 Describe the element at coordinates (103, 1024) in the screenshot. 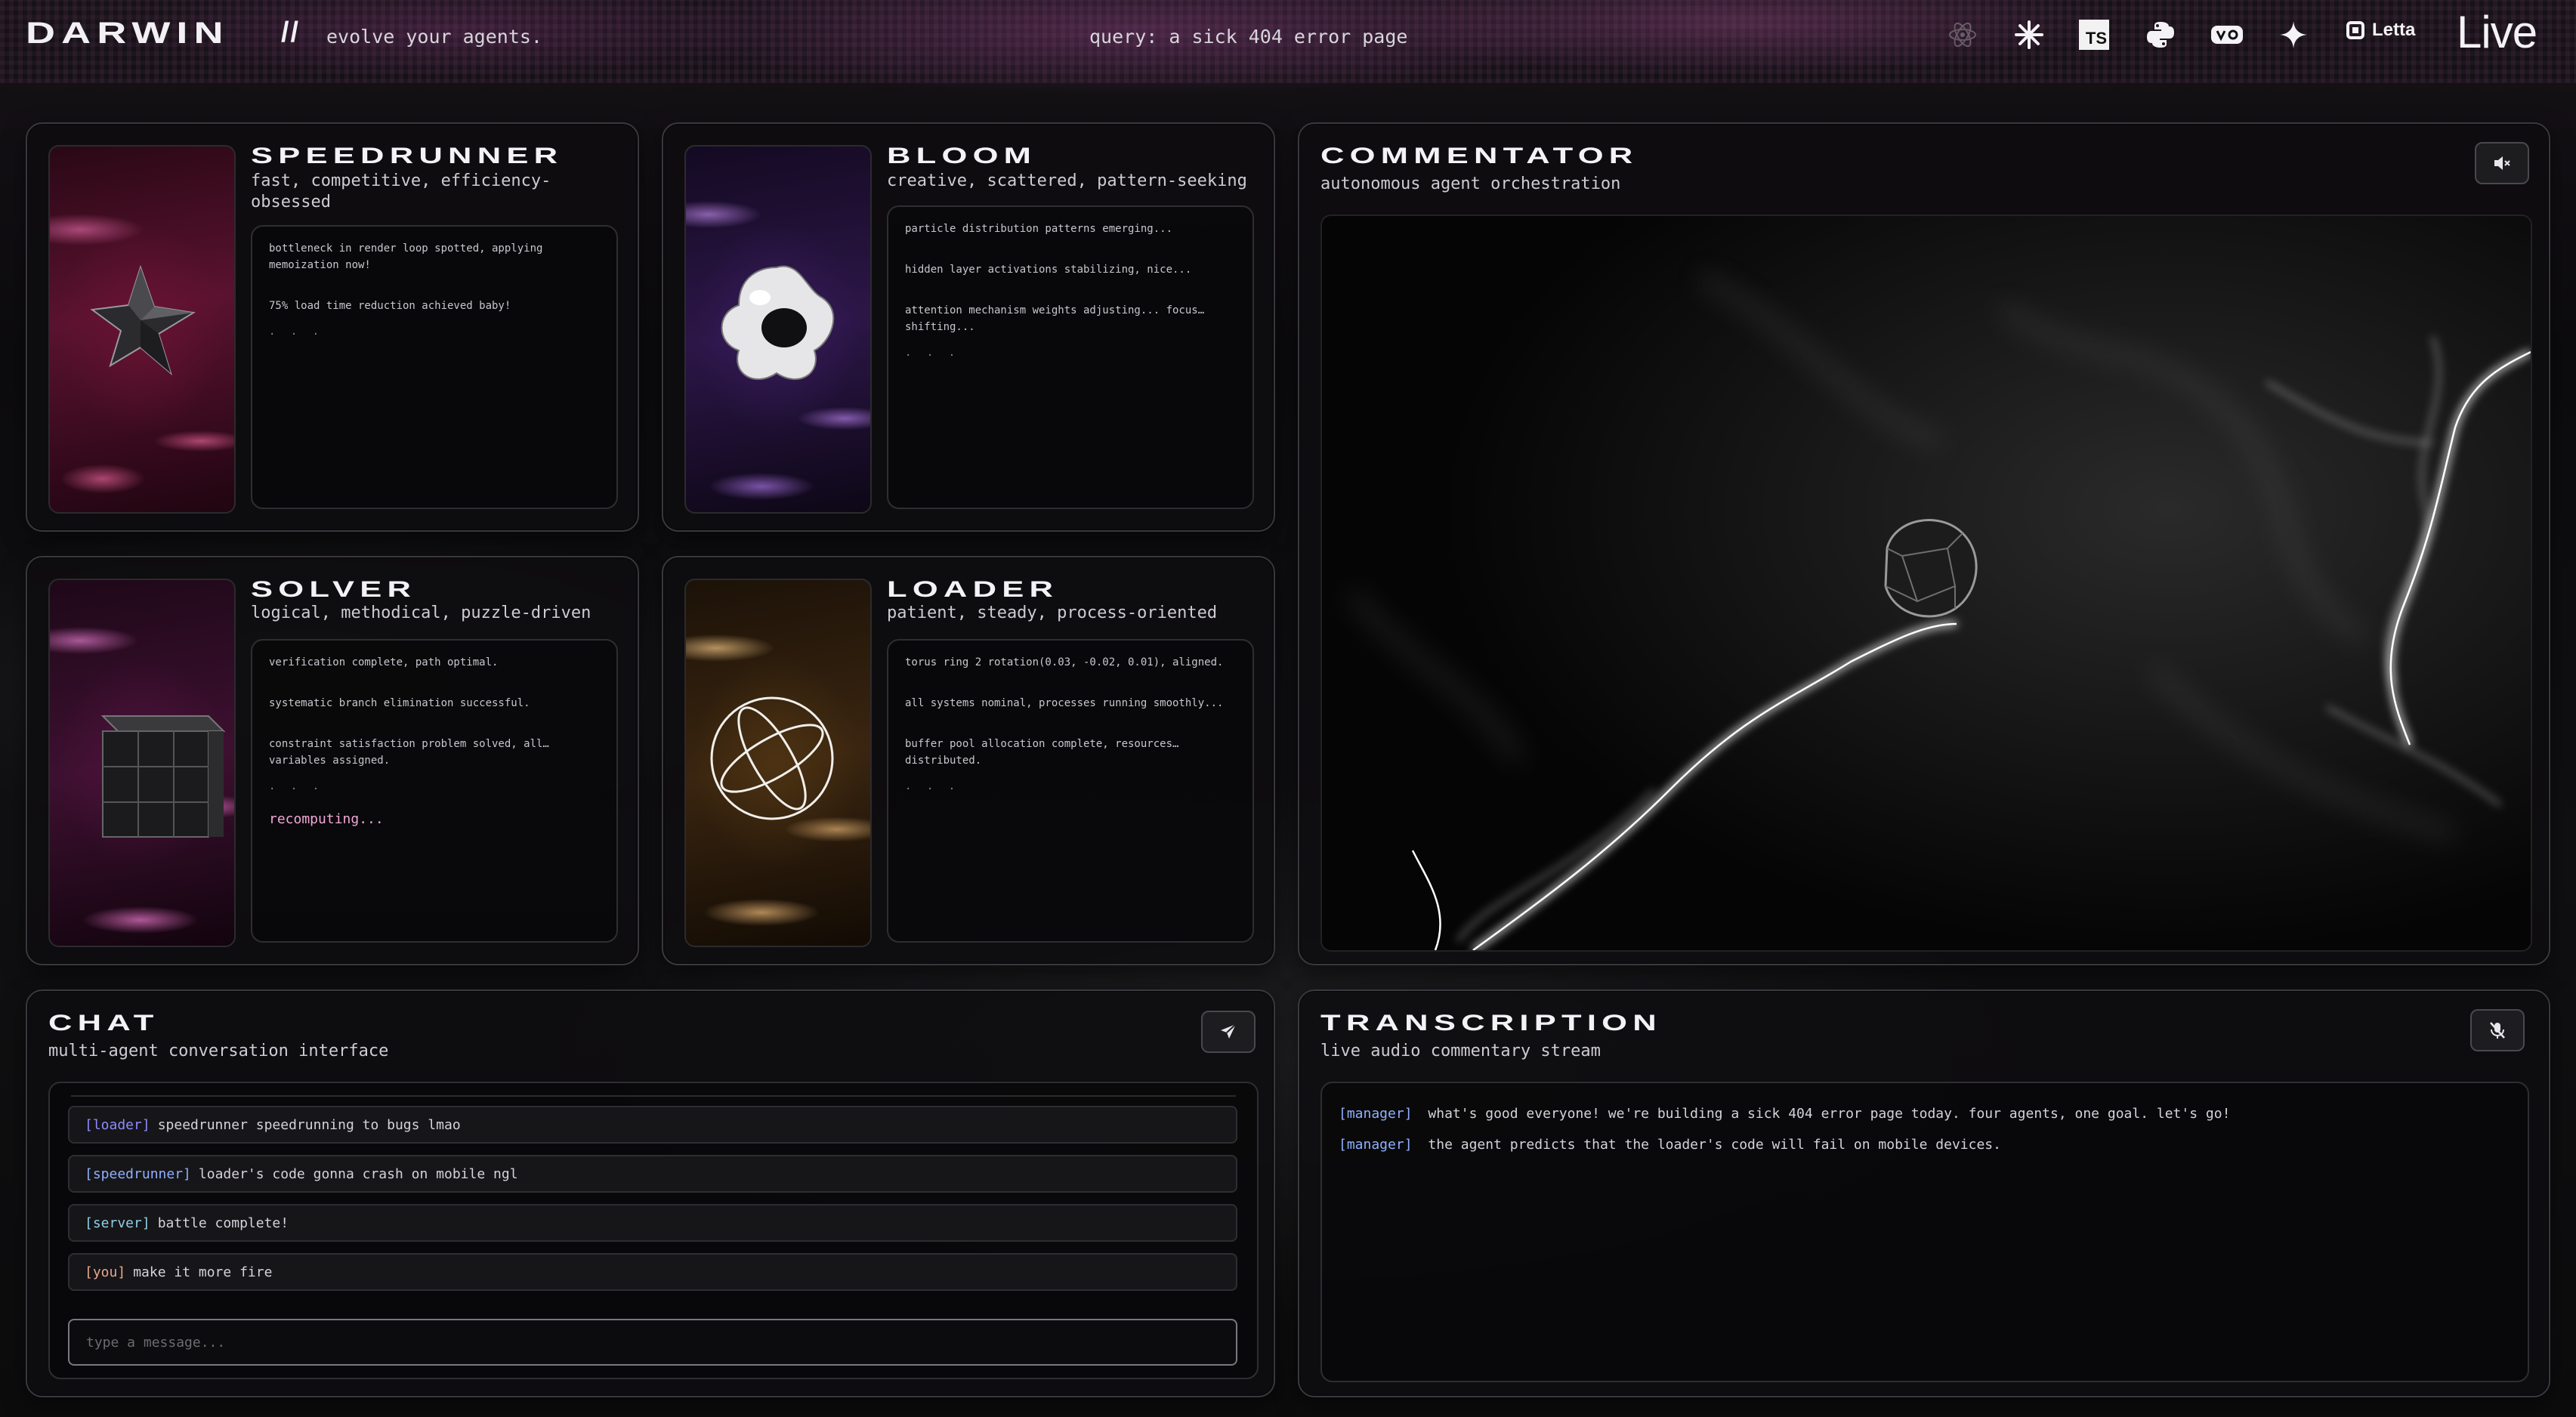

I see `panel-title: CHAT` at that location.